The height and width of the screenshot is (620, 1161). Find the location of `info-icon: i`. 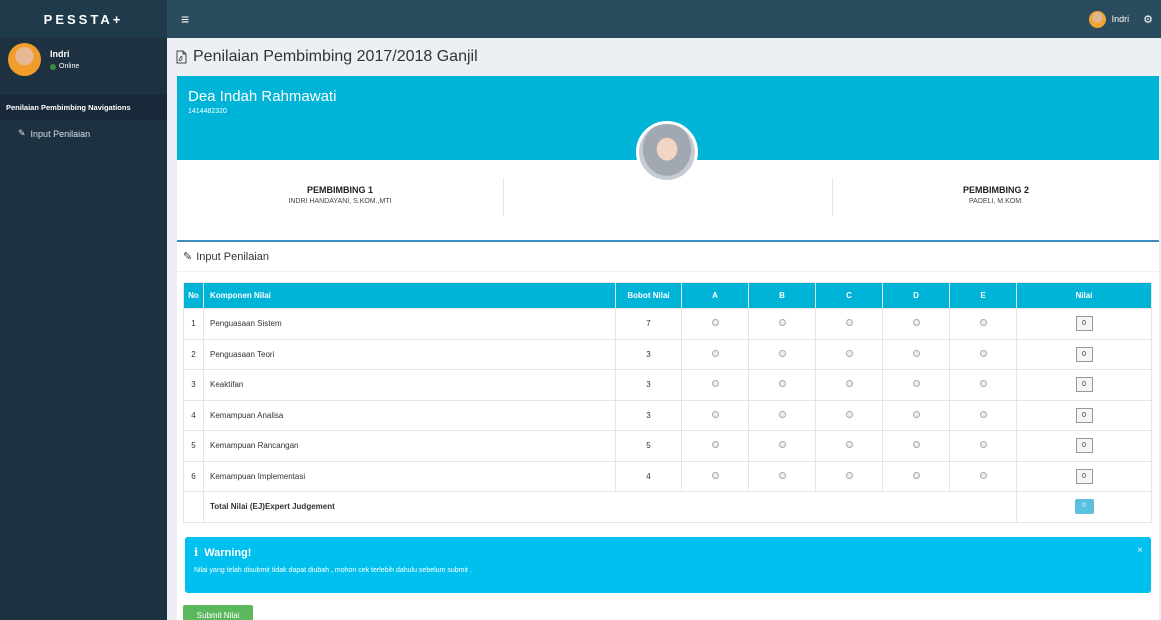

info-icon: i is located at coordinates (196, 552).